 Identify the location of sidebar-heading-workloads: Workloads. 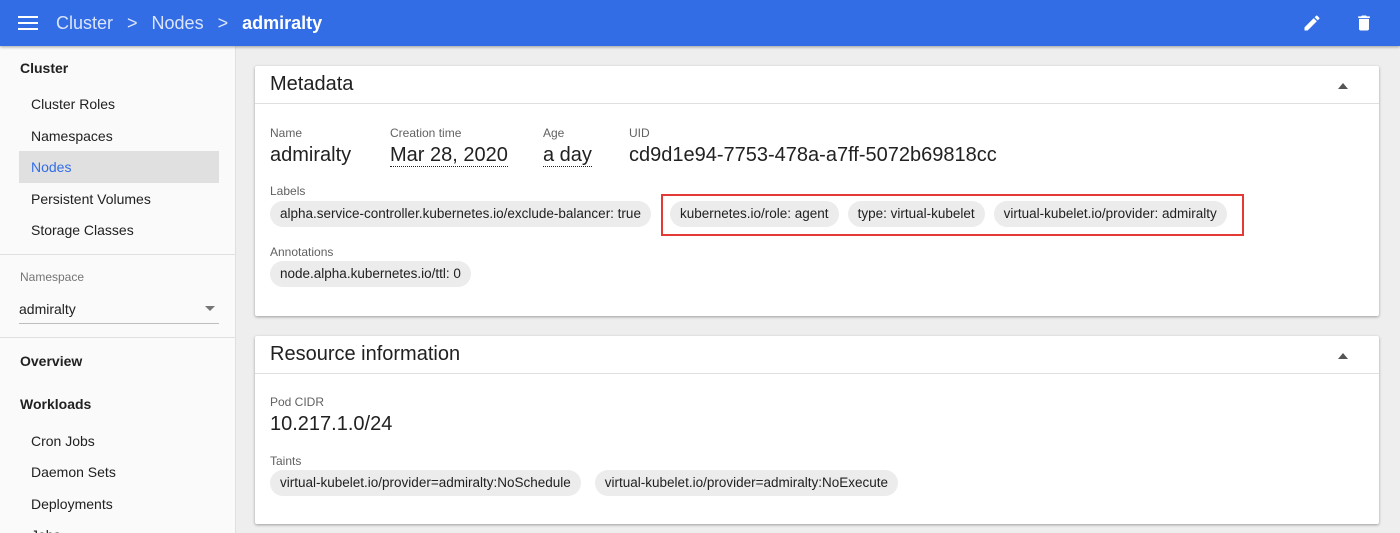
(45, 404).